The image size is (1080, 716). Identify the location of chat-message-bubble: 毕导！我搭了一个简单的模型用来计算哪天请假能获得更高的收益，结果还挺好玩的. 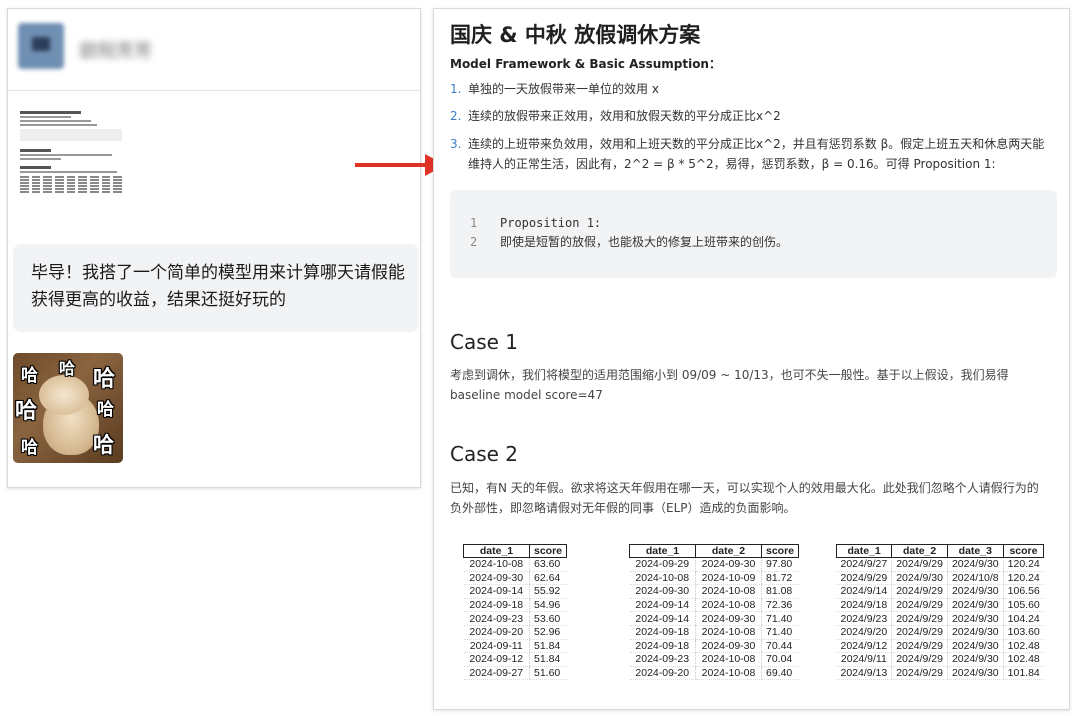
(216, 288).